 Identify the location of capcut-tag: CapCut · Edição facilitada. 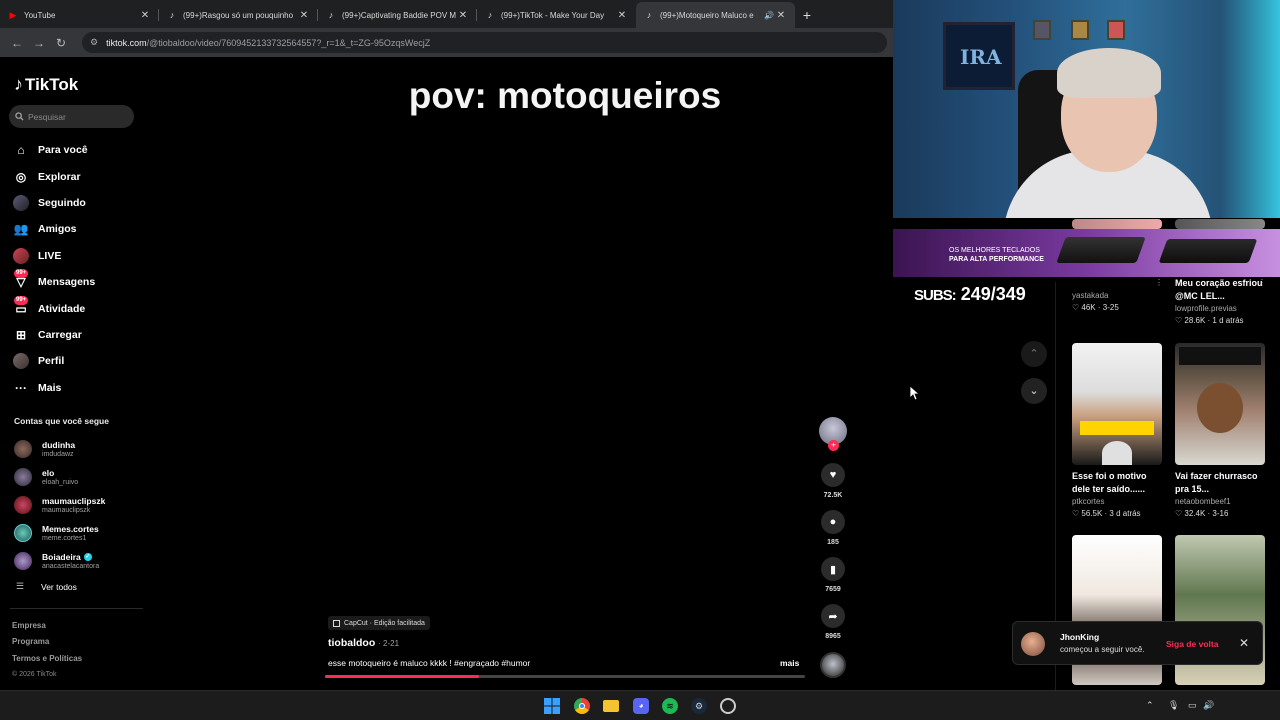
(379, 623).